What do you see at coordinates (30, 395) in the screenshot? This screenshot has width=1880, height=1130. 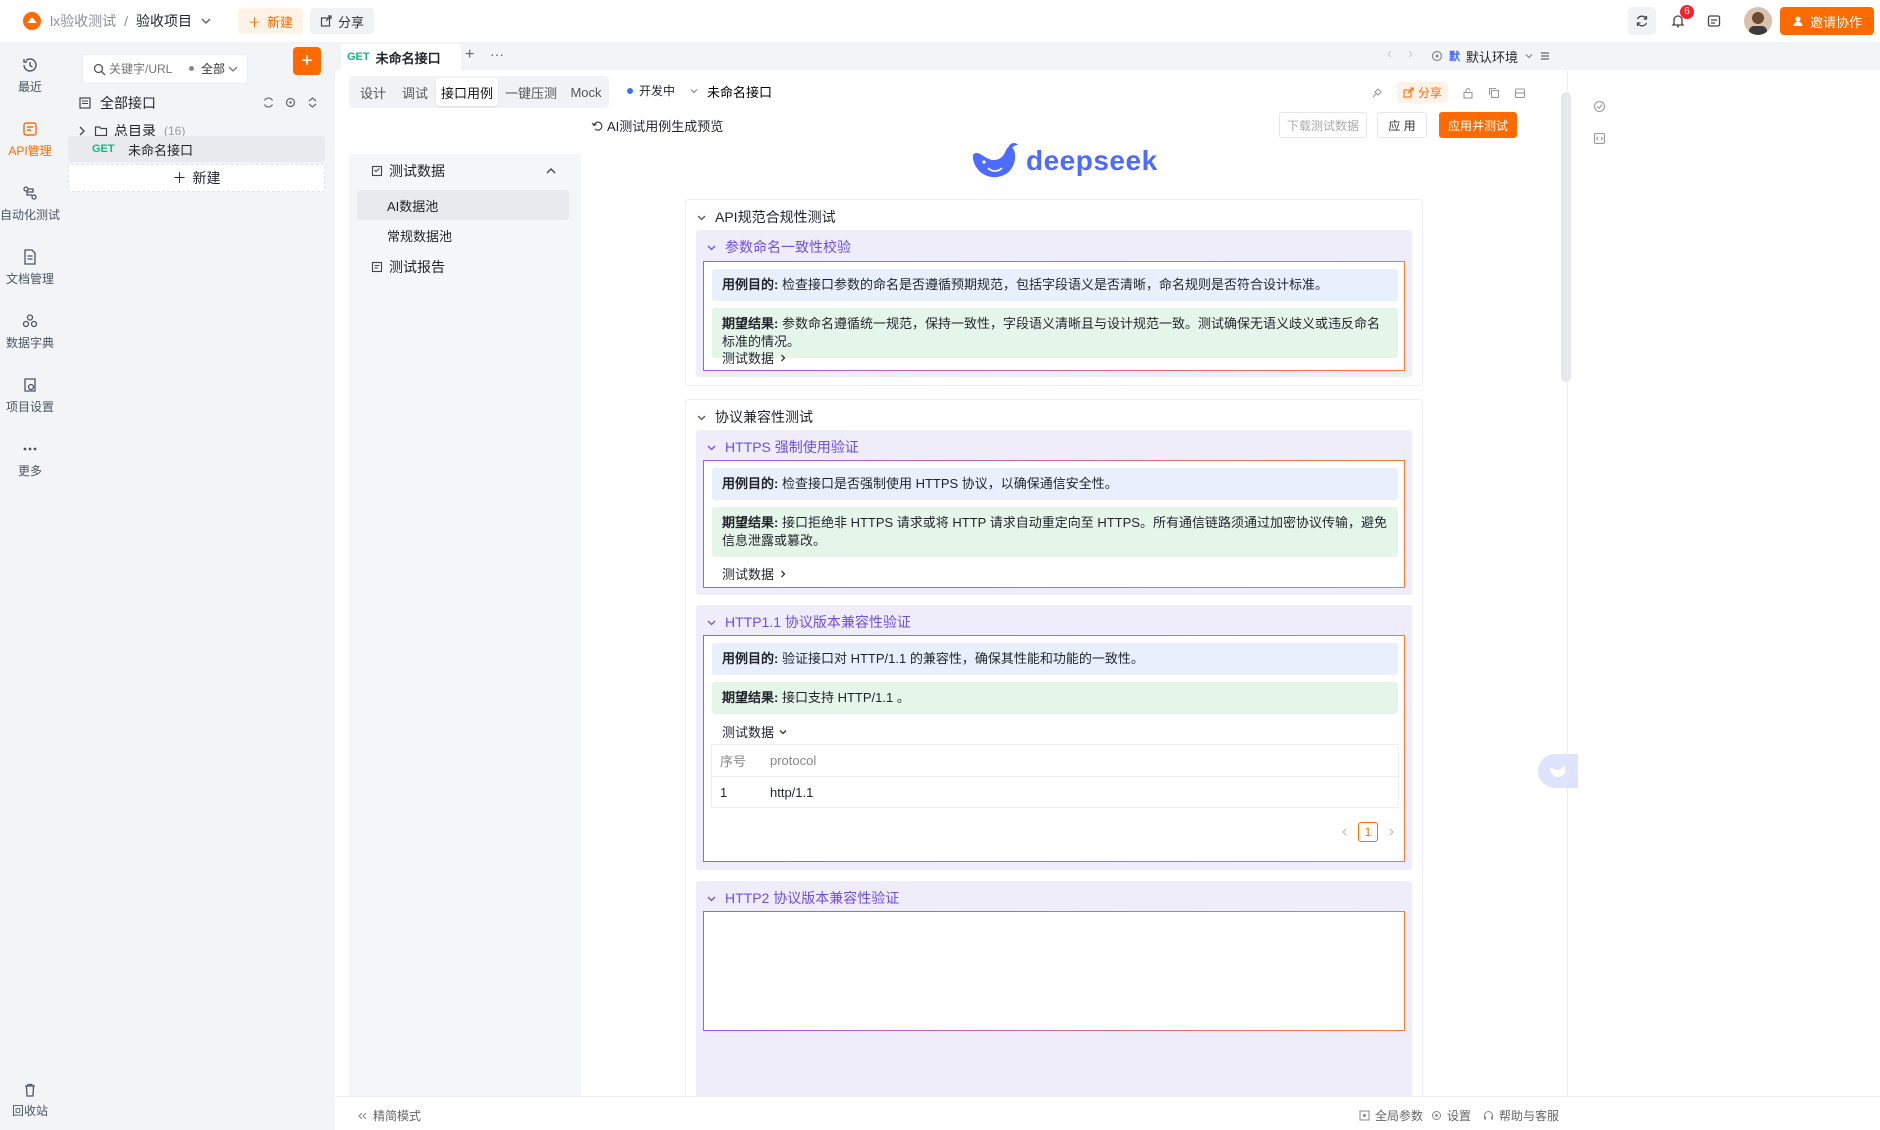 I see `nav-item-settings: 项目设置` at bounding box center [30, 395].